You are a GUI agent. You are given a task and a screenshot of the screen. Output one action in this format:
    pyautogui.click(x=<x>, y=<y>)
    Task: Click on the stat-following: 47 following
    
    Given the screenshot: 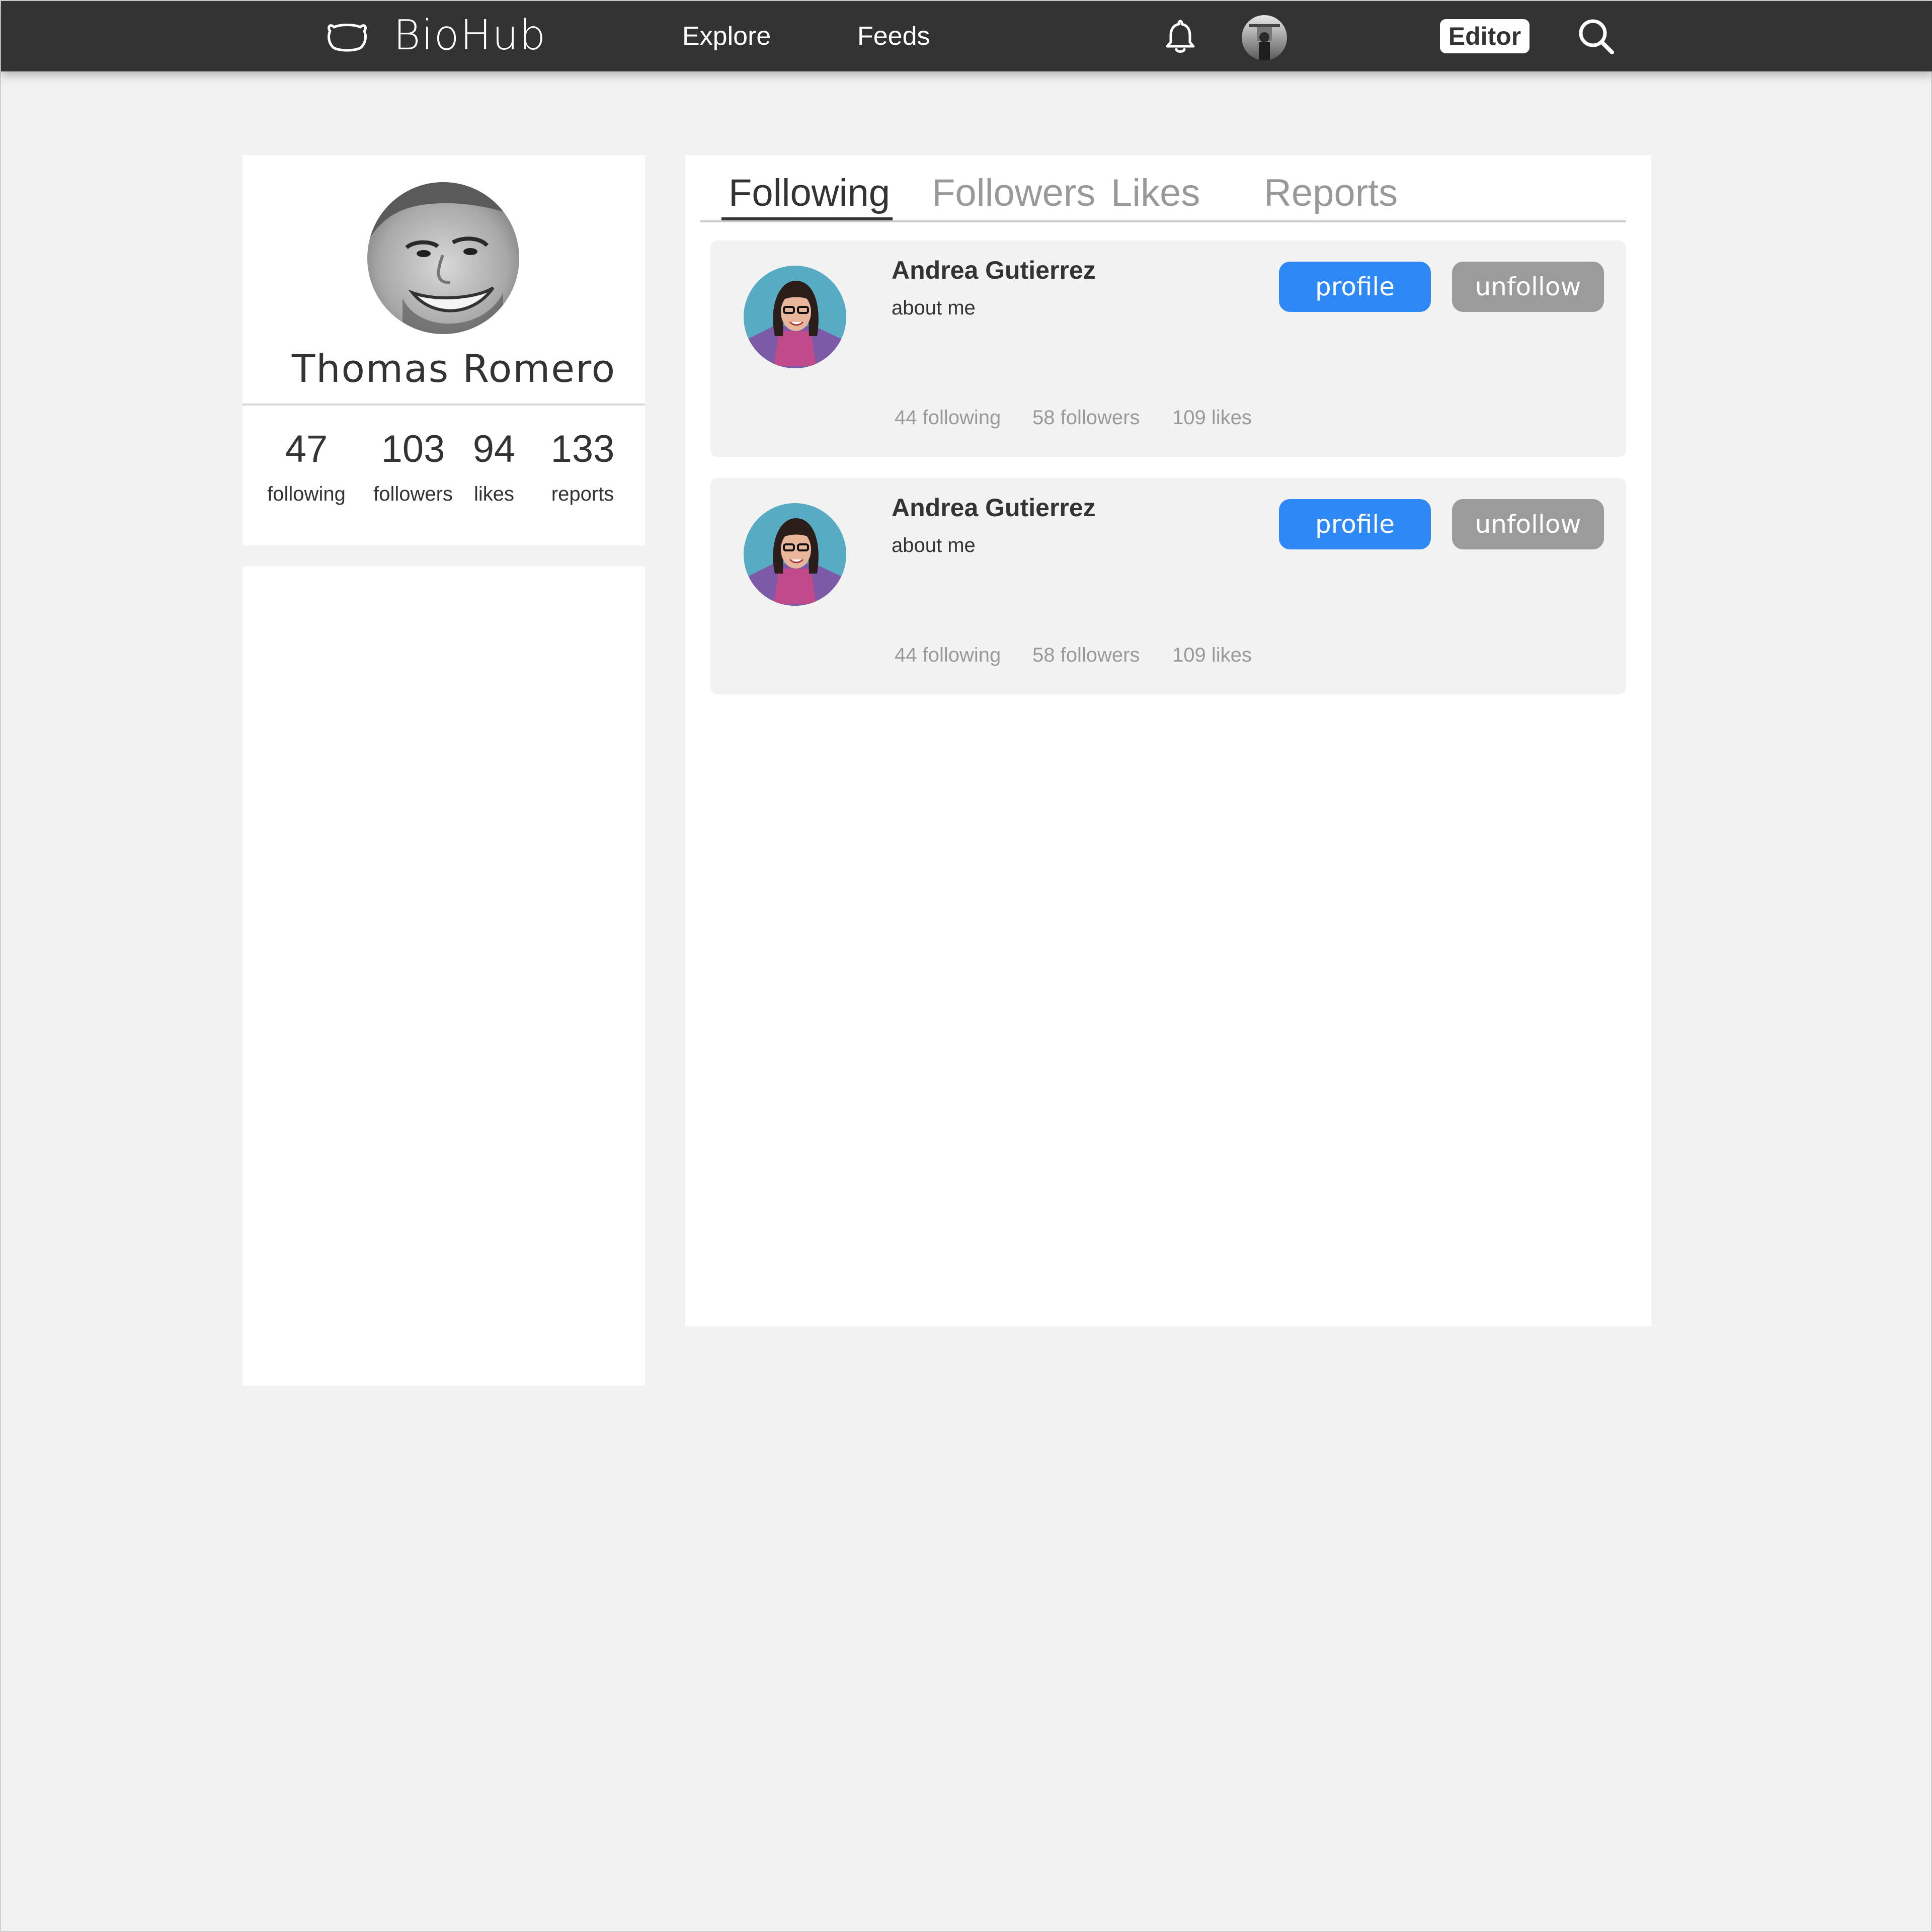 What is the action you would take?
    pyautogui.click(x=306, y=464)
    